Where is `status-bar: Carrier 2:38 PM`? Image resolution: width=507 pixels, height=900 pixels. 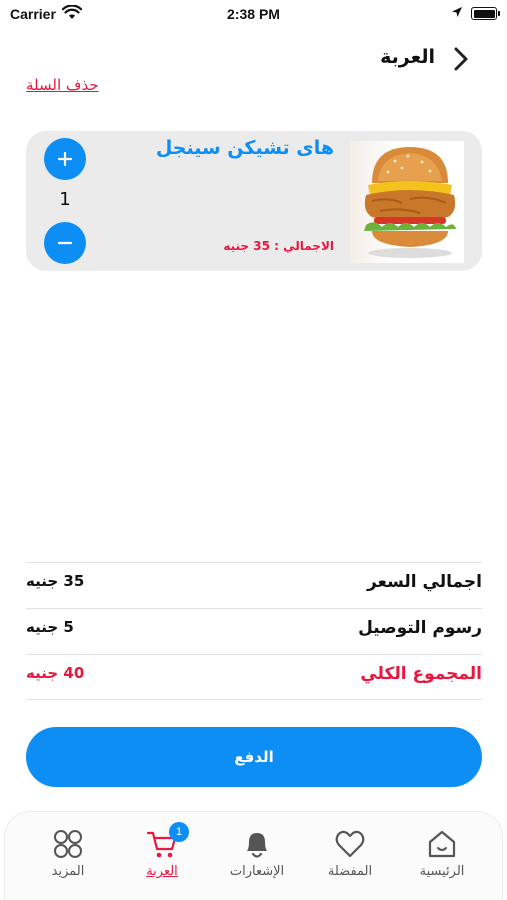 status-bar: Carrier 2:38 PM is located at coordinates (253, 15).